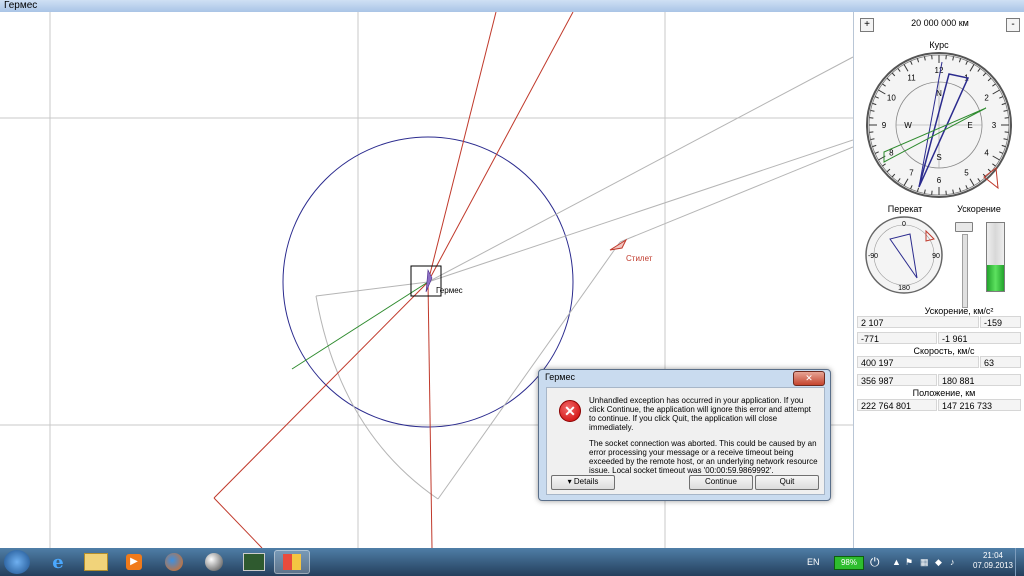 This screenshot has height=576, width=1024. I want to click on thrust-slider-track, so click(965, 271).